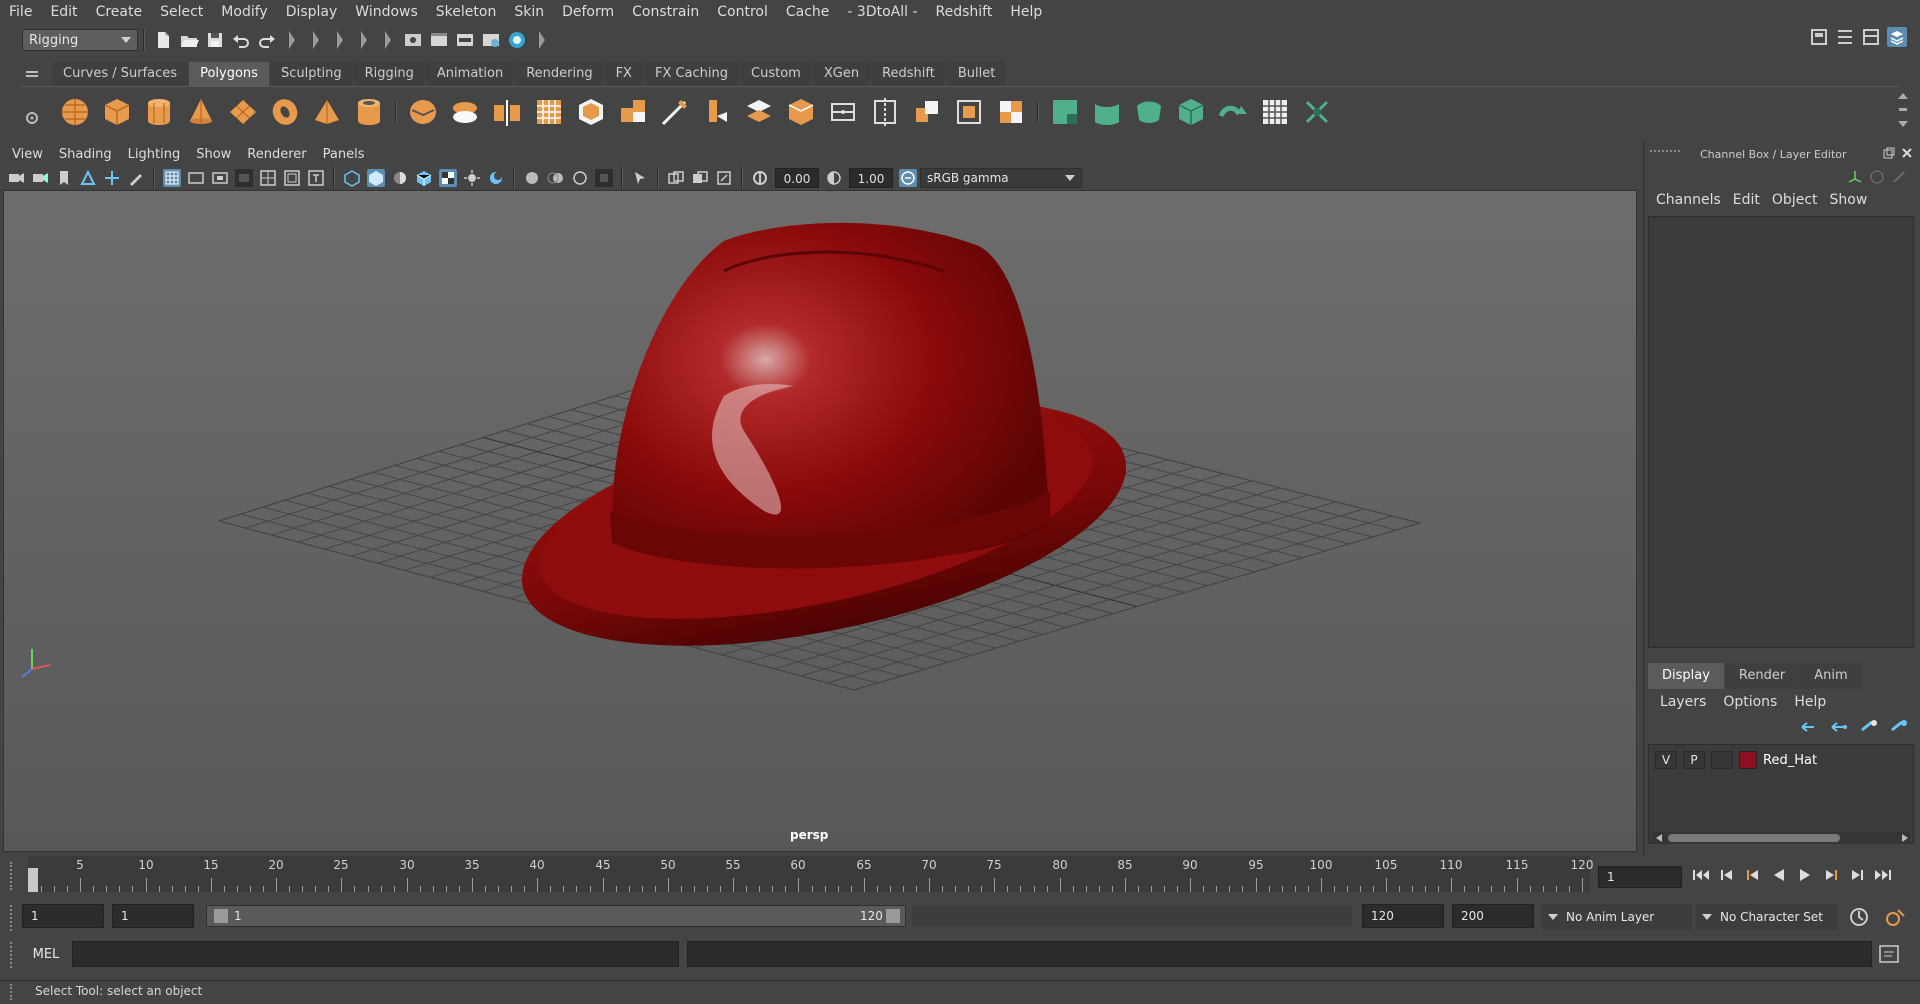 The height and width of the screenshot is (1004, 1920). I want to click on menu-display: Display, so click(312, 12).